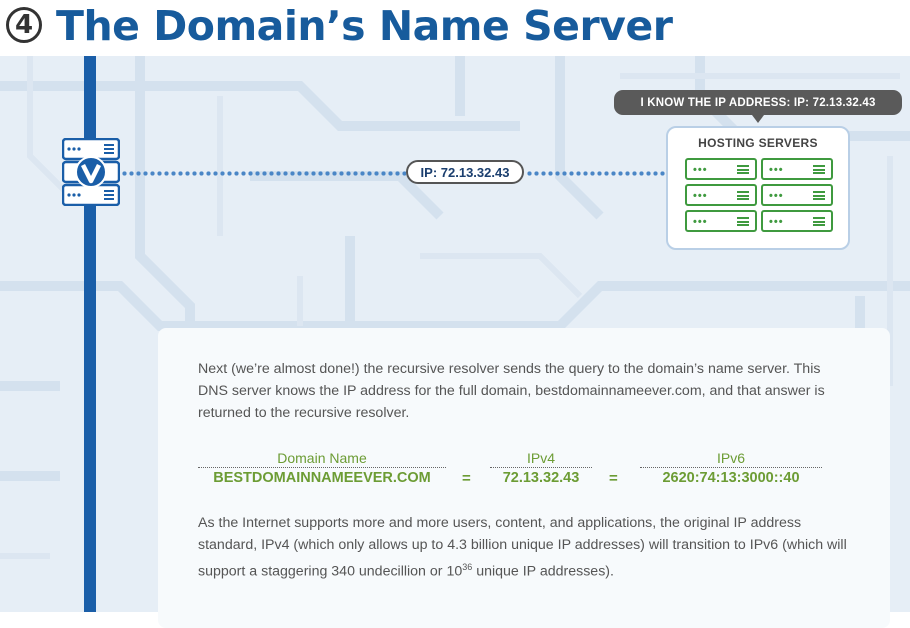  I want to click on ip-callout: I KNOW THE IP ADDRESS: IP: 72.13.32.43, so click(758, 102).